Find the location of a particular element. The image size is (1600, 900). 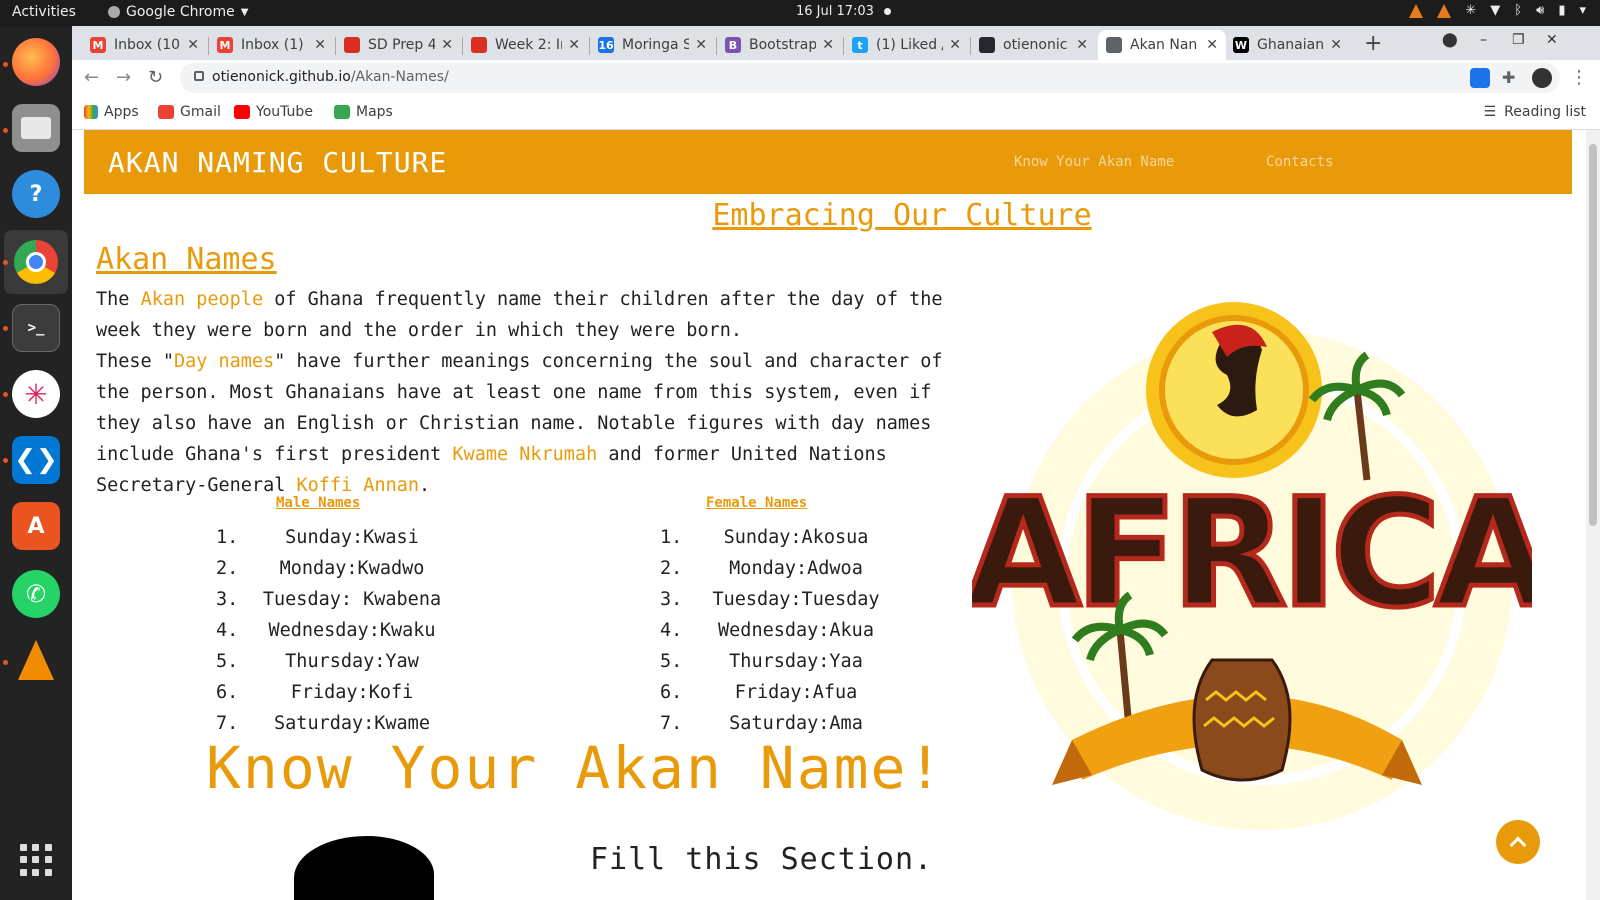

url-text: otienonick.github.io/Akan-Names/ is located at coordinates (330, 77).